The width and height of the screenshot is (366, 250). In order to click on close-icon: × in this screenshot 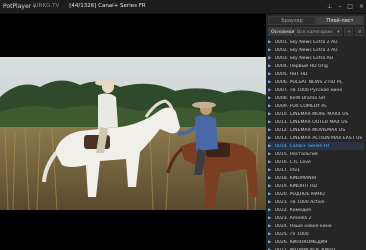, I will do `click(361, 6)`.